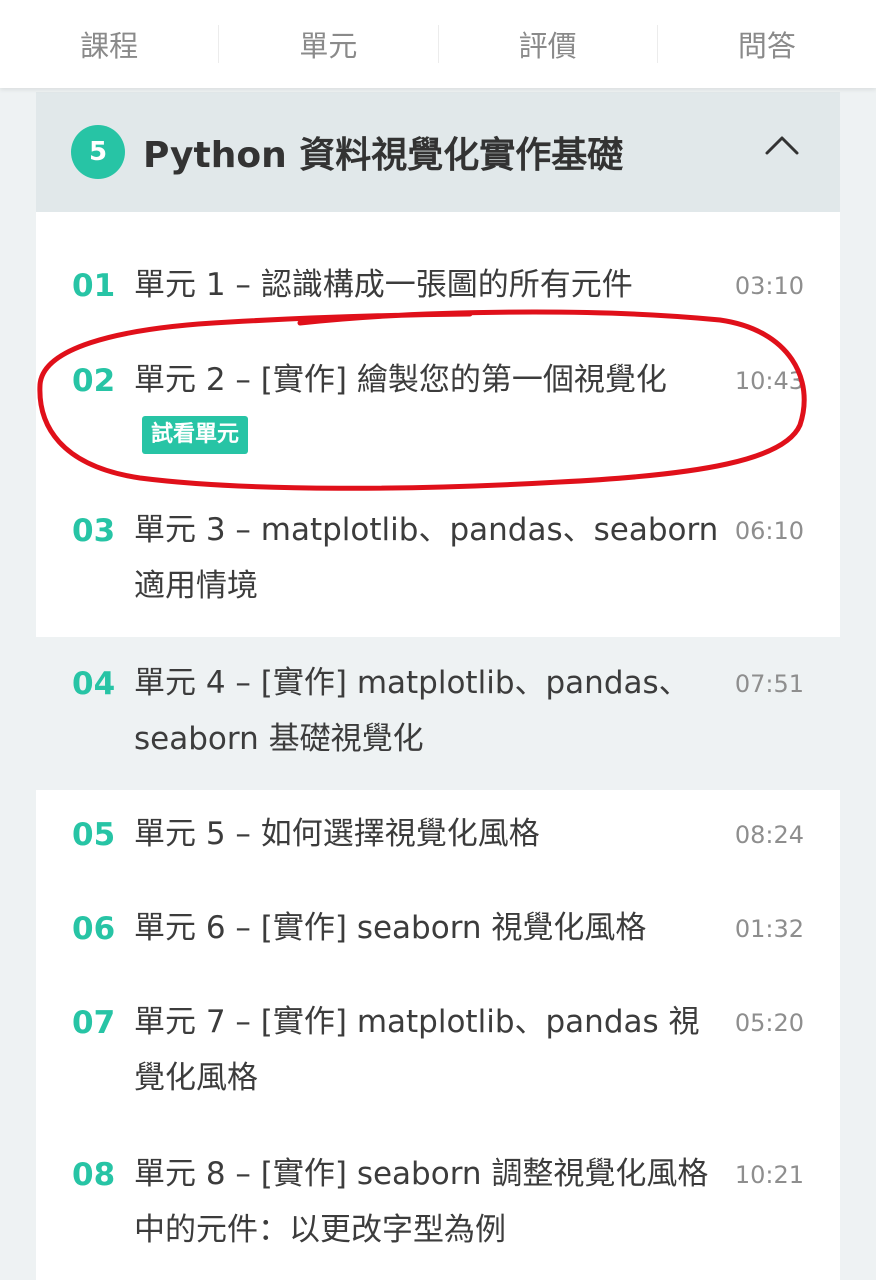 The image size is (876, 1280). Describe the element at coordinates (383, 285) in the screenshot. I see `lesson-title: 單元 1 – 認識構成一張圖的所有元件` at that location.